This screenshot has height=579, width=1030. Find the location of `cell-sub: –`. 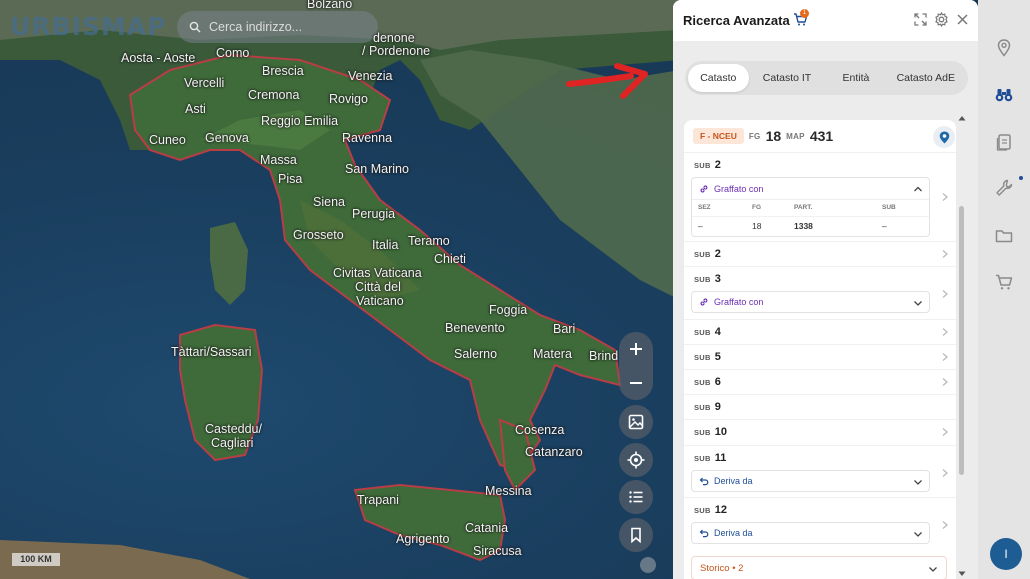

cell-sub: – is located at coordinates (902, 225).